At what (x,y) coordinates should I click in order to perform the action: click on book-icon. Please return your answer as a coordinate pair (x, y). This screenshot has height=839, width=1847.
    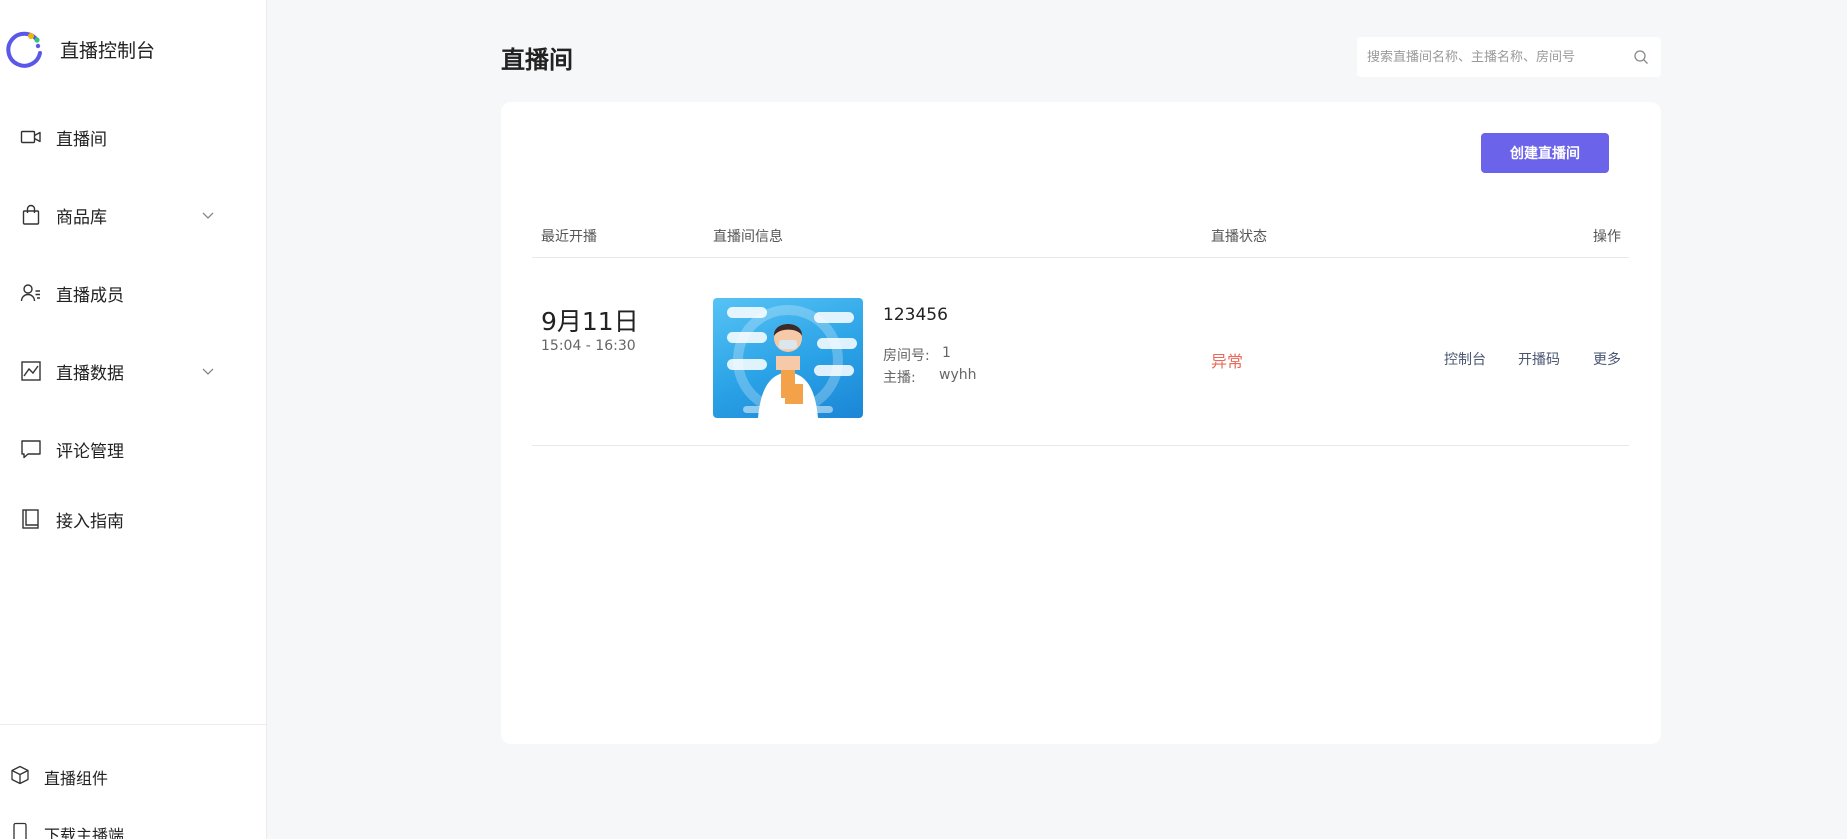
    Looking at the image, I should click on (31, 519).